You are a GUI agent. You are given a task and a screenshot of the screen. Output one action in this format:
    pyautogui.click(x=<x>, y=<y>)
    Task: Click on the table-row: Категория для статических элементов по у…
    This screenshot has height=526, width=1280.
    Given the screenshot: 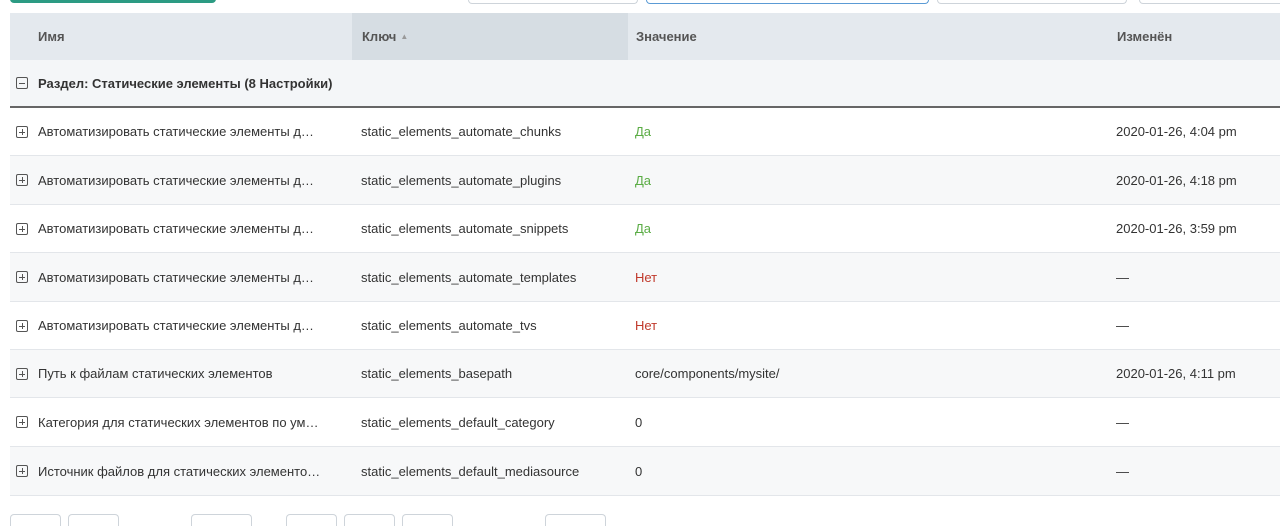 What is the action you would take?
    pyautogui.click(x=645, y=422)
    